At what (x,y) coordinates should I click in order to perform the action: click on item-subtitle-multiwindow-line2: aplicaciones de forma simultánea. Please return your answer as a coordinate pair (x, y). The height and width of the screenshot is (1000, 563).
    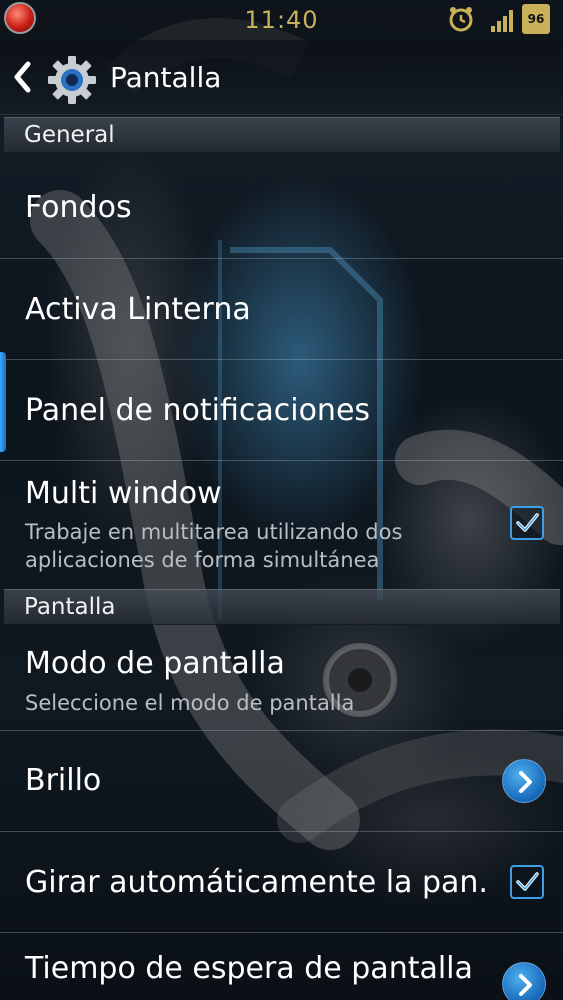
    Looking at the image, I should click on (202, 560).